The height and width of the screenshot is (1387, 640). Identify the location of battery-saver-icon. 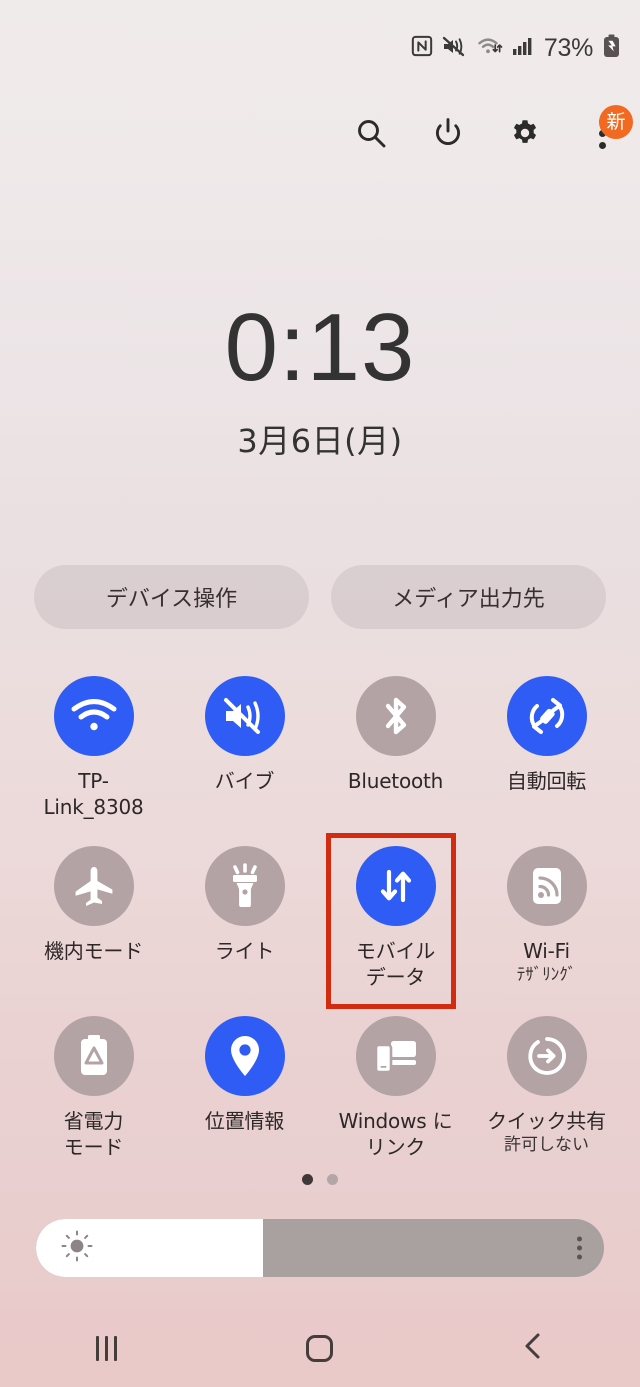
(93, 1056).